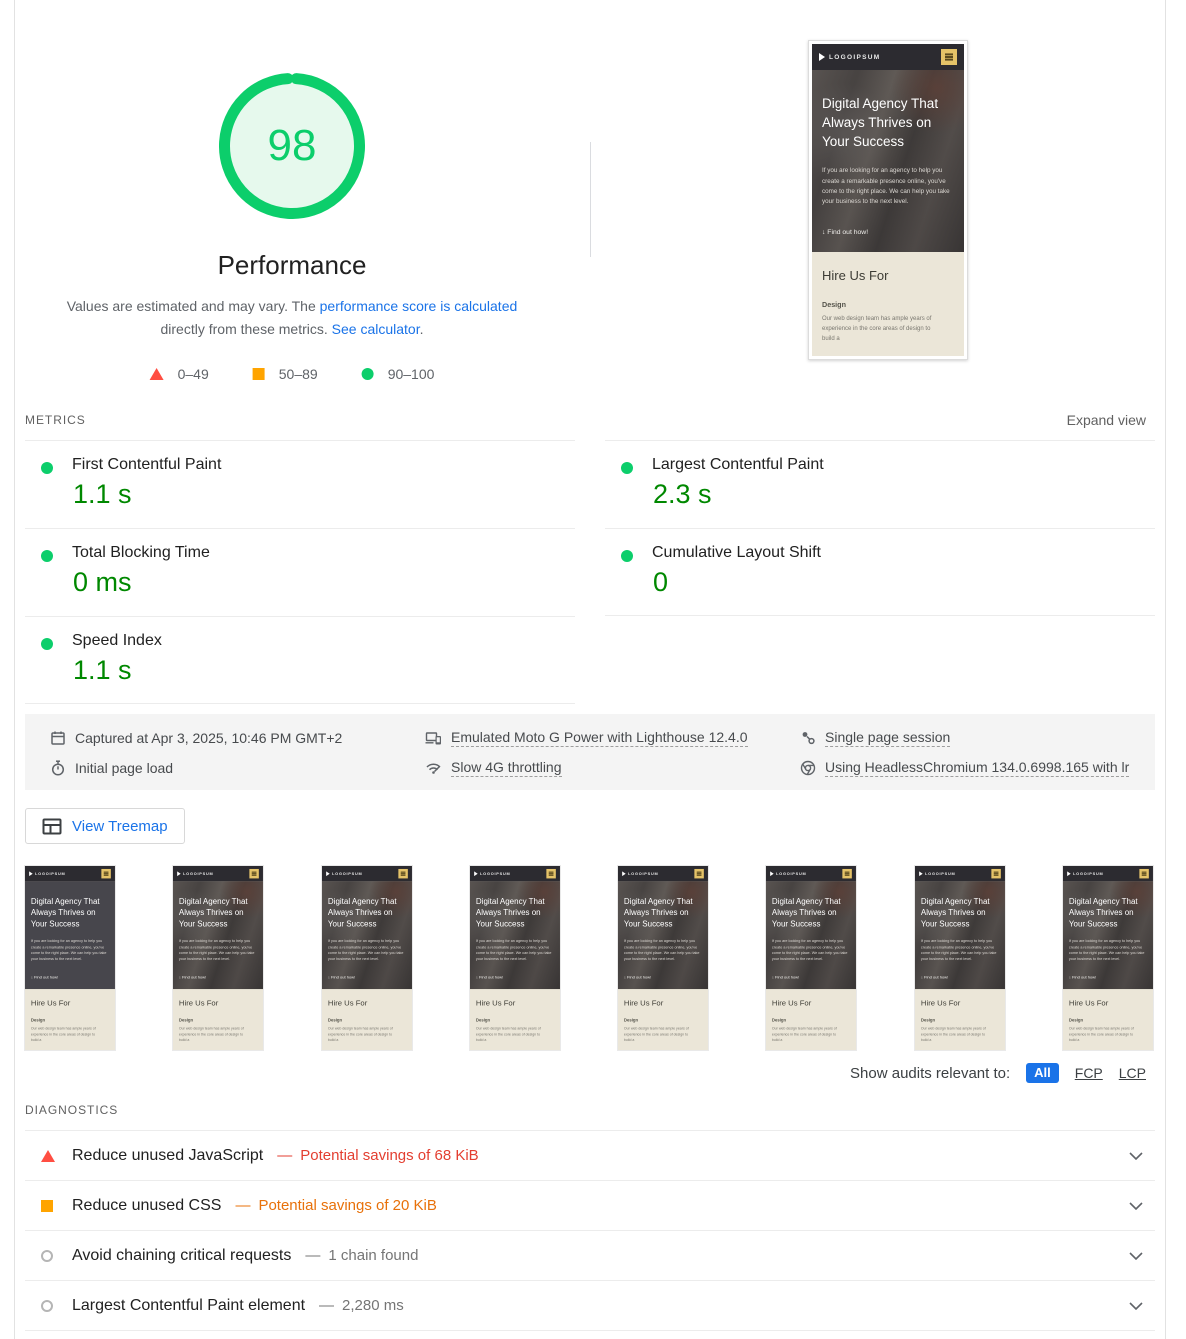 This screenshot has width=1186, height=1339. Describe the element at coordinates (300, 484) in the screenshot. I see `metric-first-contentful-paint: First Contentful Paint 1.1 s` at that location.